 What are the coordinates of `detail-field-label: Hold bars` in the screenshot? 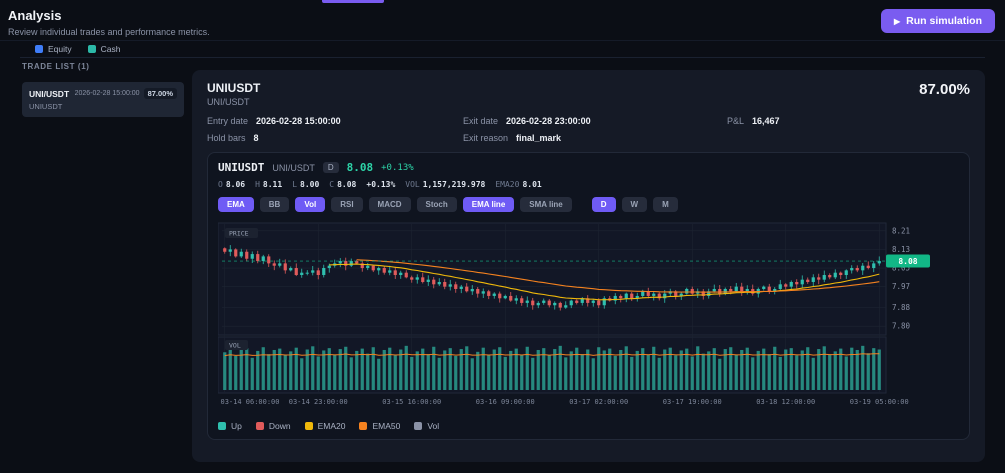 It's located at (226, 138).